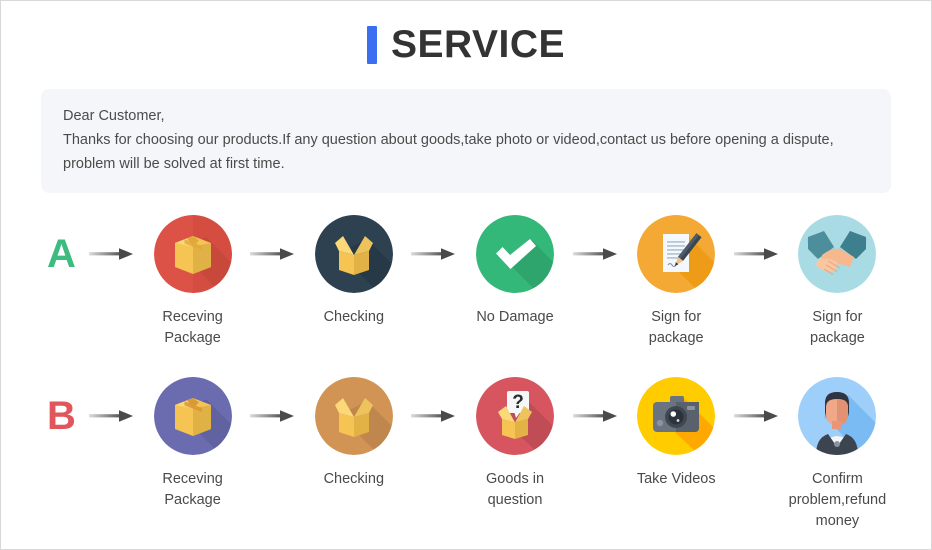 This screenshot has height=550, width=932. Describe the element at coordinates (837, 500) in the screenshot. I see `step-label: Confirm problem,refund money` at that location.